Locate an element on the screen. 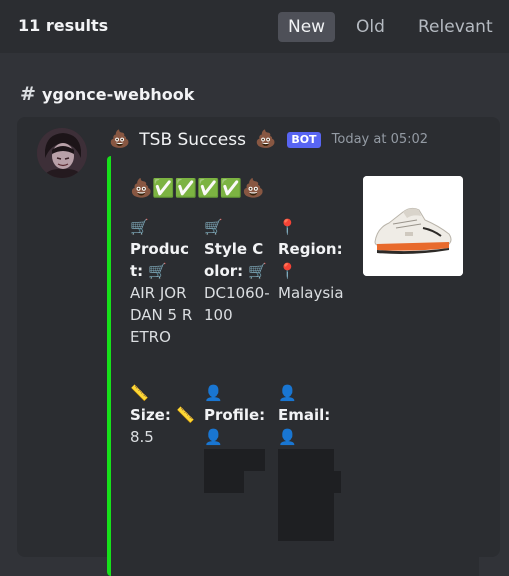 The image size is (509, 576). author-name: TSB Success is located at coordinates (192, 140).